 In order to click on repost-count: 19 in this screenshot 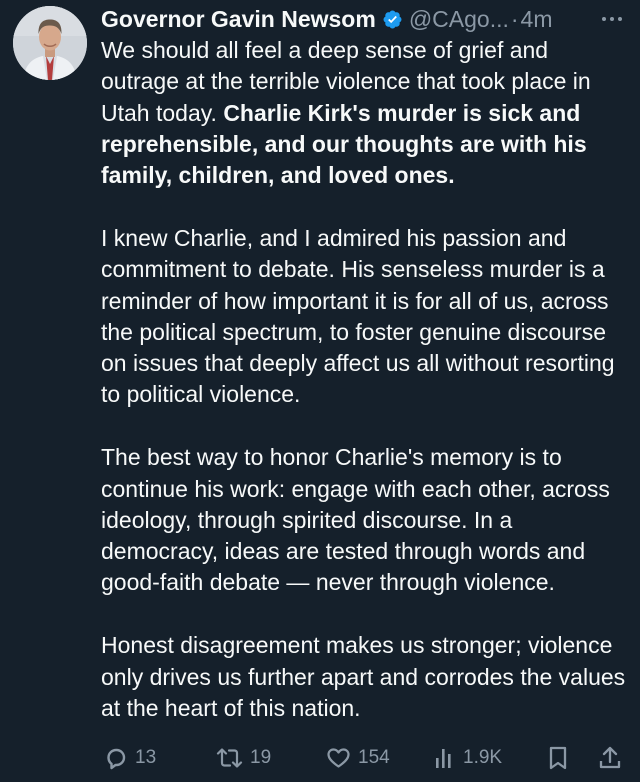, I will do `click(261, 757)`.